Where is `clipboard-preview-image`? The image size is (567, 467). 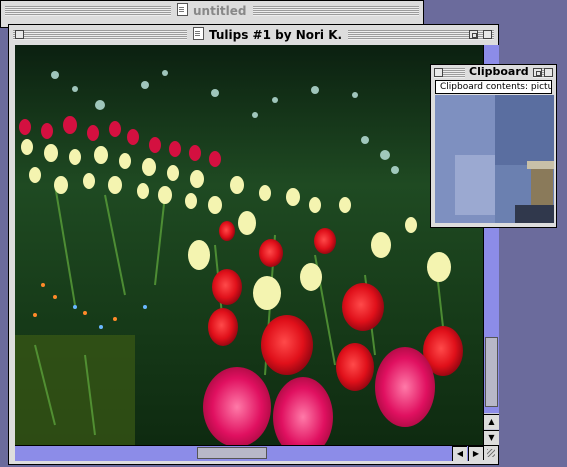 clipboard-preview-image is located at coordinates (494, 159).